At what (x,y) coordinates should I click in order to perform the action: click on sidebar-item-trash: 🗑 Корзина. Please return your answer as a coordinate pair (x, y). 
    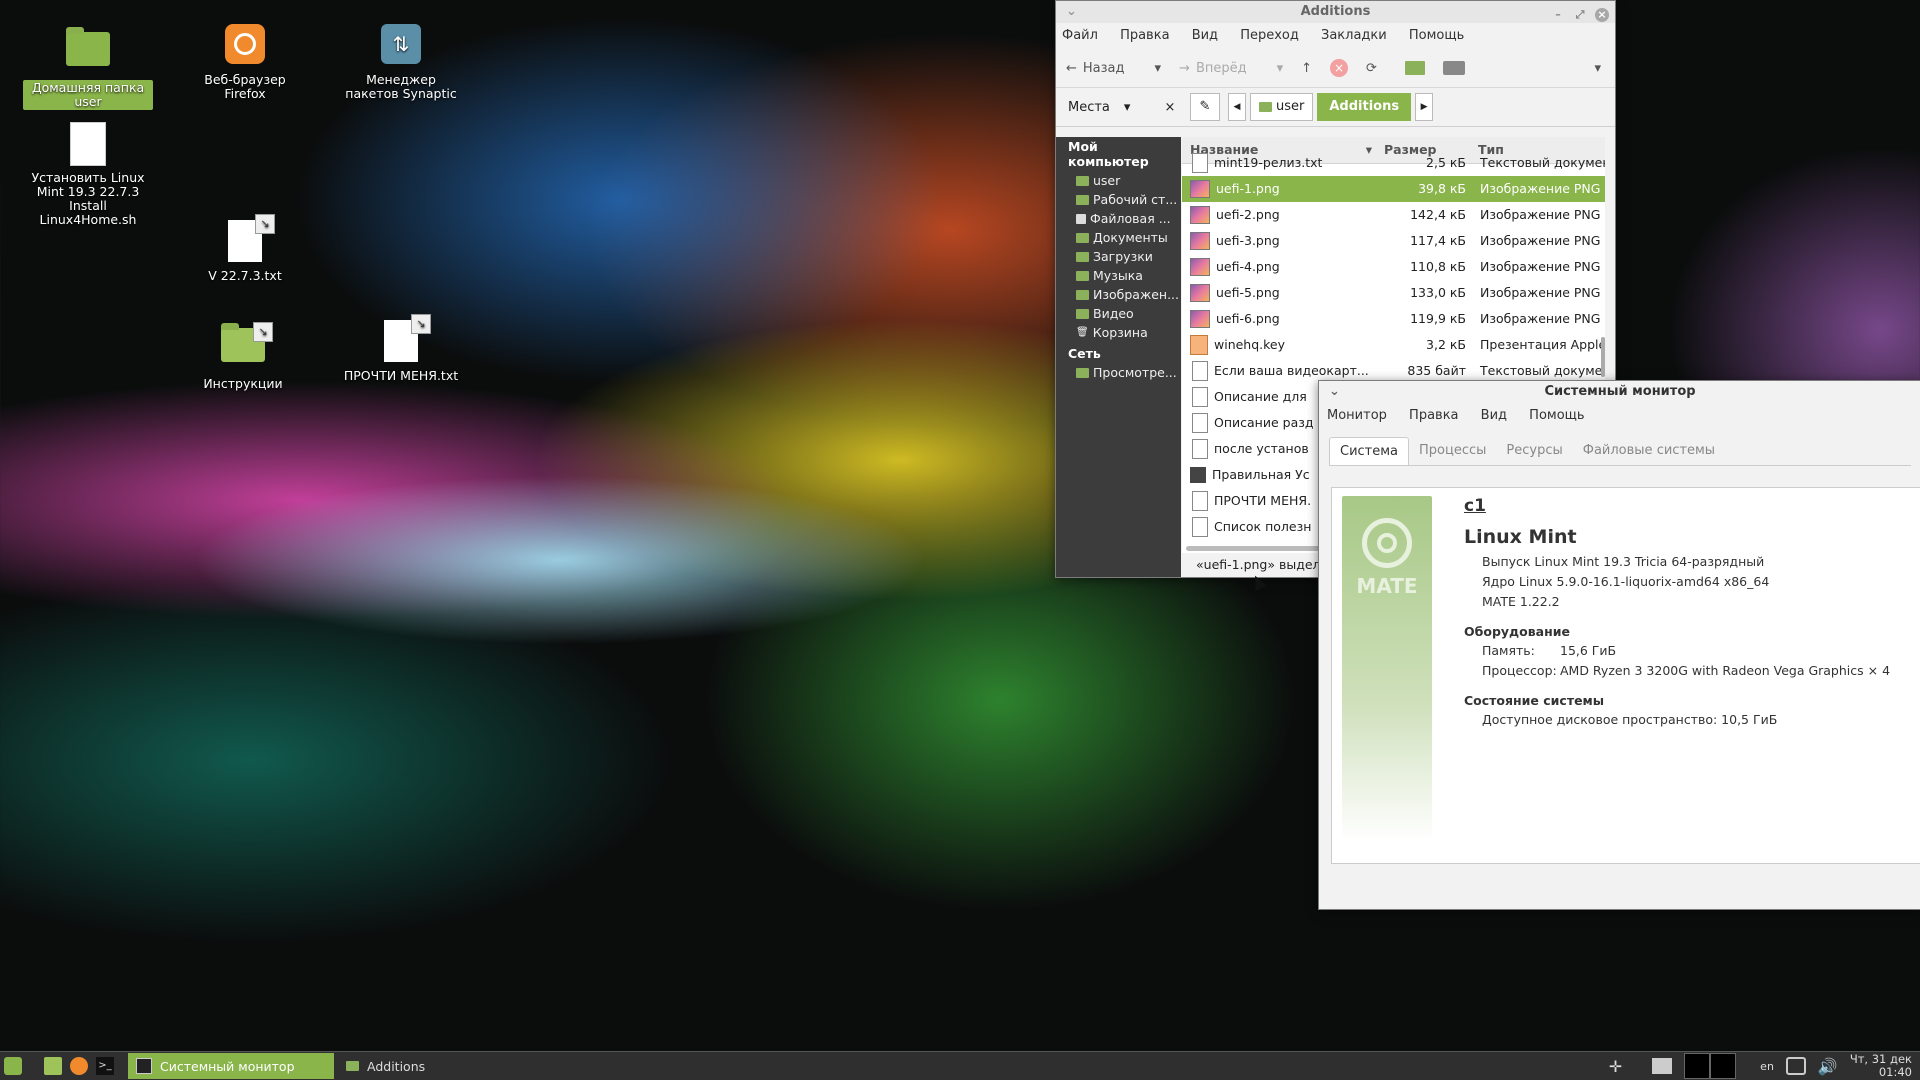
    Looking at the image, I should click on (1118, 332).